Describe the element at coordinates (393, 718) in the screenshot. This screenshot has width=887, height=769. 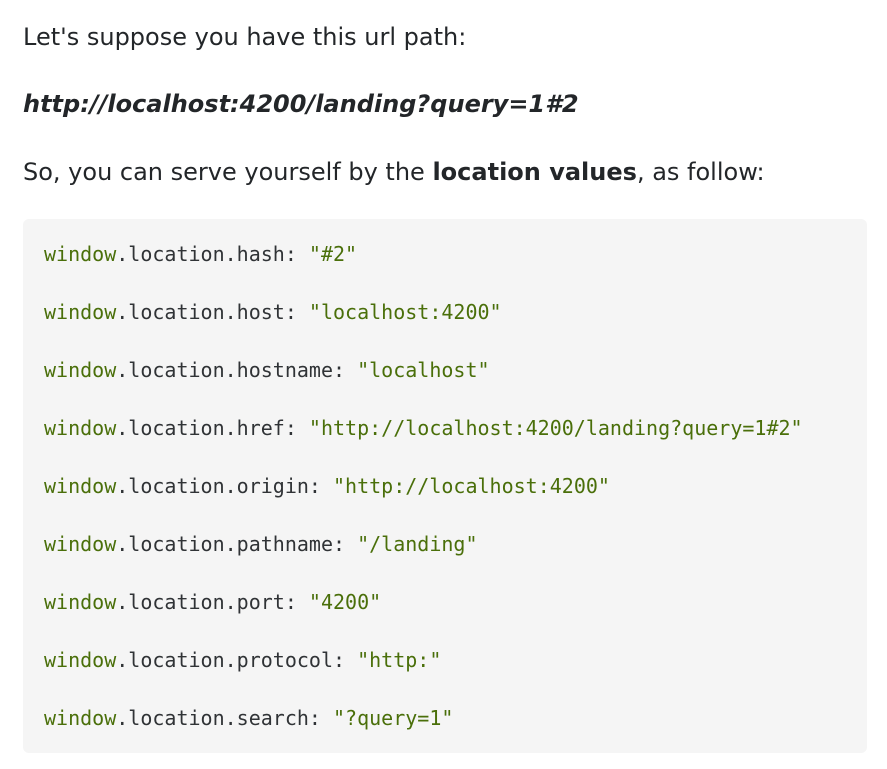
I see `code-value: "?query=1"` at that location.